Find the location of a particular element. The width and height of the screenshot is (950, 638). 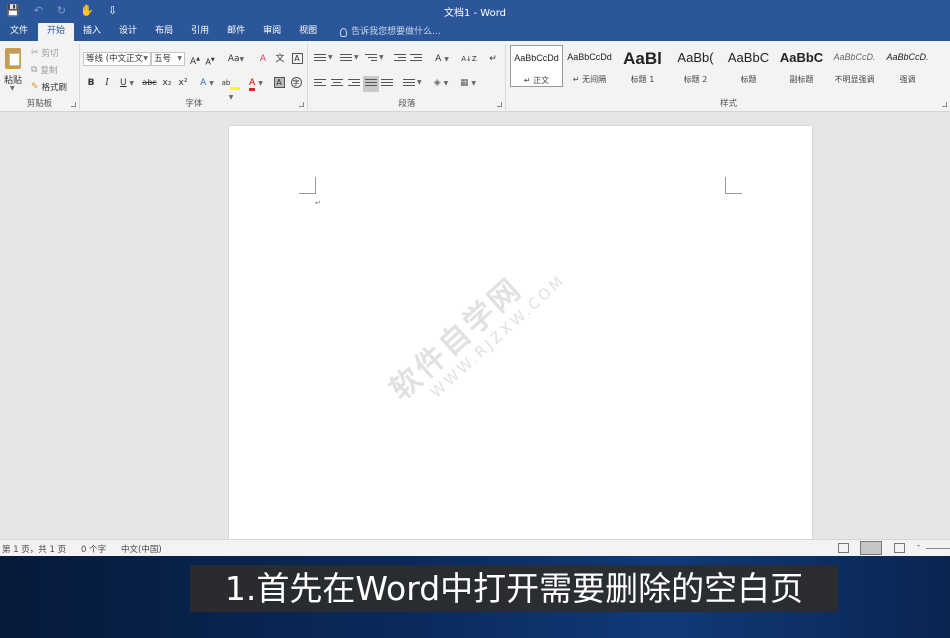

underline-button: U ▼ is located at coordinates (127, 83).